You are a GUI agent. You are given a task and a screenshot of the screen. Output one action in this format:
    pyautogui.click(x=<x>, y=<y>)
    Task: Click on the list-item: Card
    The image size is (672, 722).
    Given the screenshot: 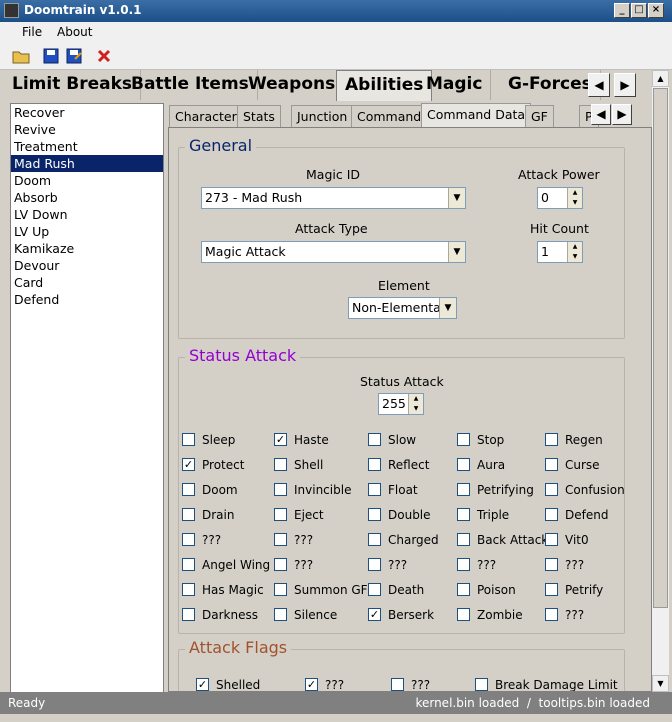 What is the action you would take?
    pyautogui.click(x=87, y=282)
    